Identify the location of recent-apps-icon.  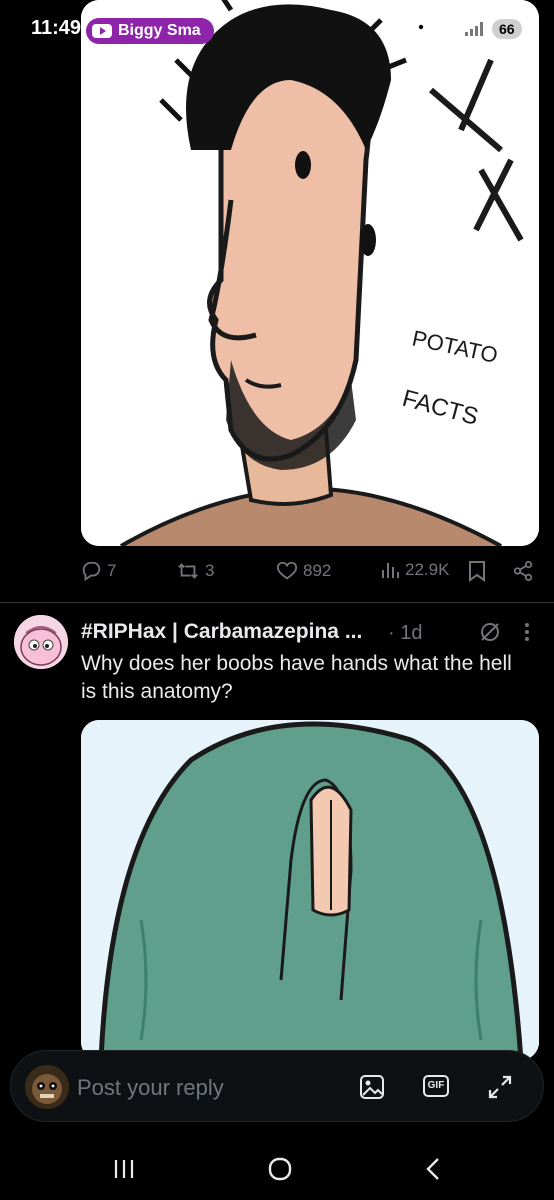
(124, 1169).